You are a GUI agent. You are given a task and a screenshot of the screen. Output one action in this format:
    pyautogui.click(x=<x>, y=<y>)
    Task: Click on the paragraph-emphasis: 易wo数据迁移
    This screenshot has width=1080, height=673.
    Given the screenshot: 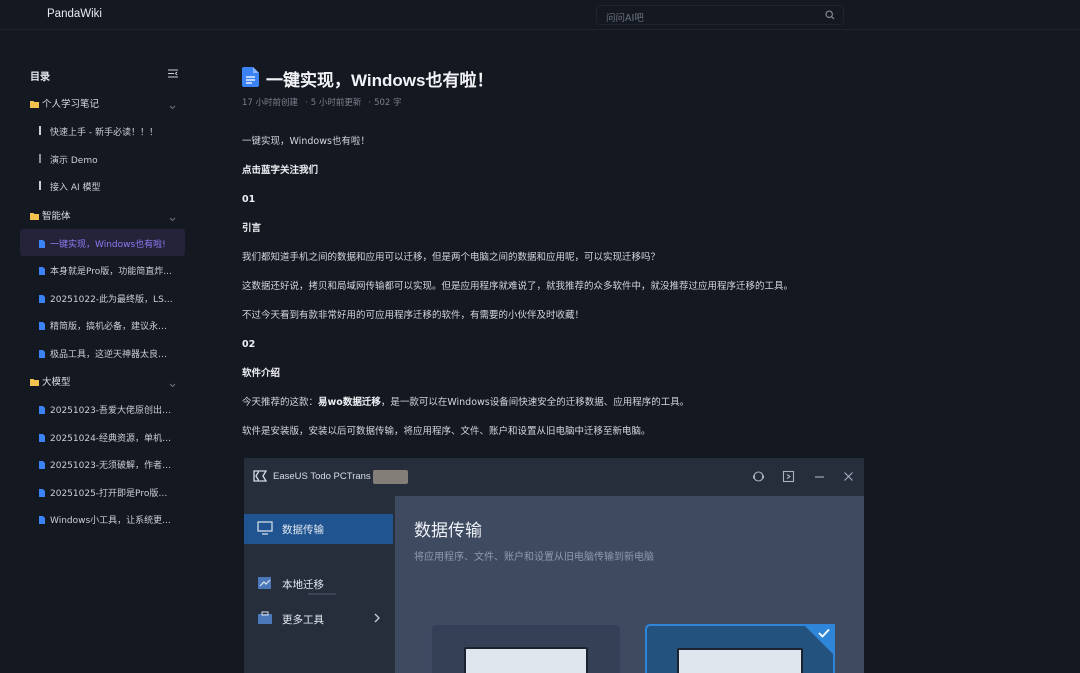 What is the action you would take?
    pyautogui.click(x=349, y=402)
    